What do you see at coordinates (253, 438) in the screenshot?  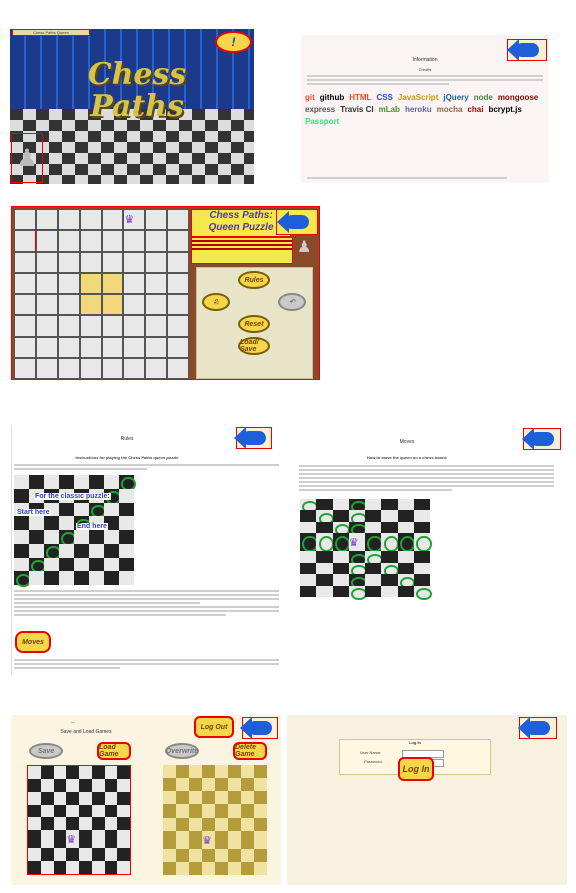 I see `rules-back-button` at bounding box center [253, 438].